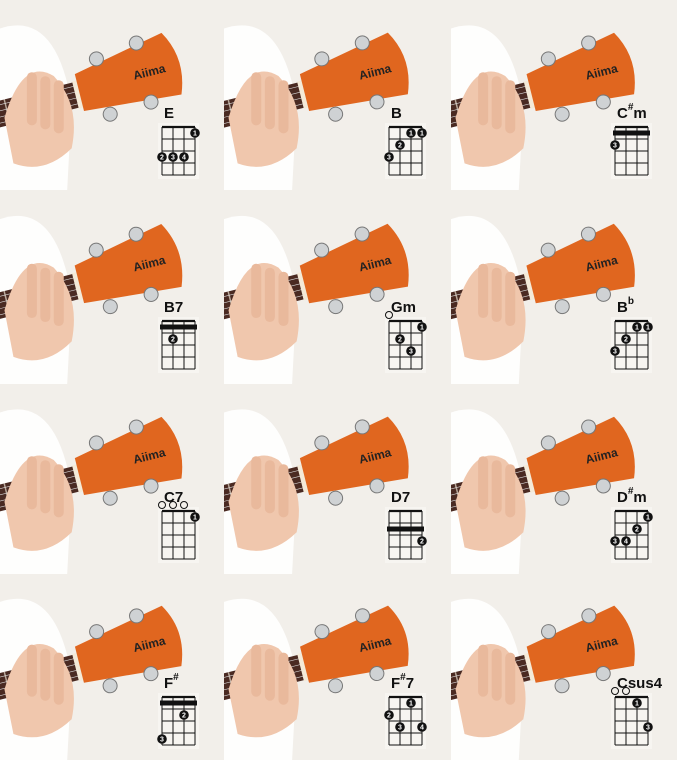 This screenshot has height=760, width=677. I want to click on chord-name: D7, so click(400, 497).